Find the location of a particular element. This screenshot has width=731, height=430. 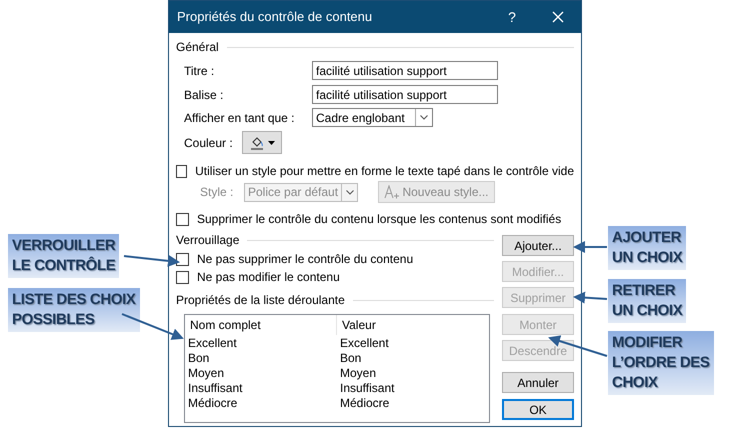

field-label: Titre : is located at coordinates (200, 71).